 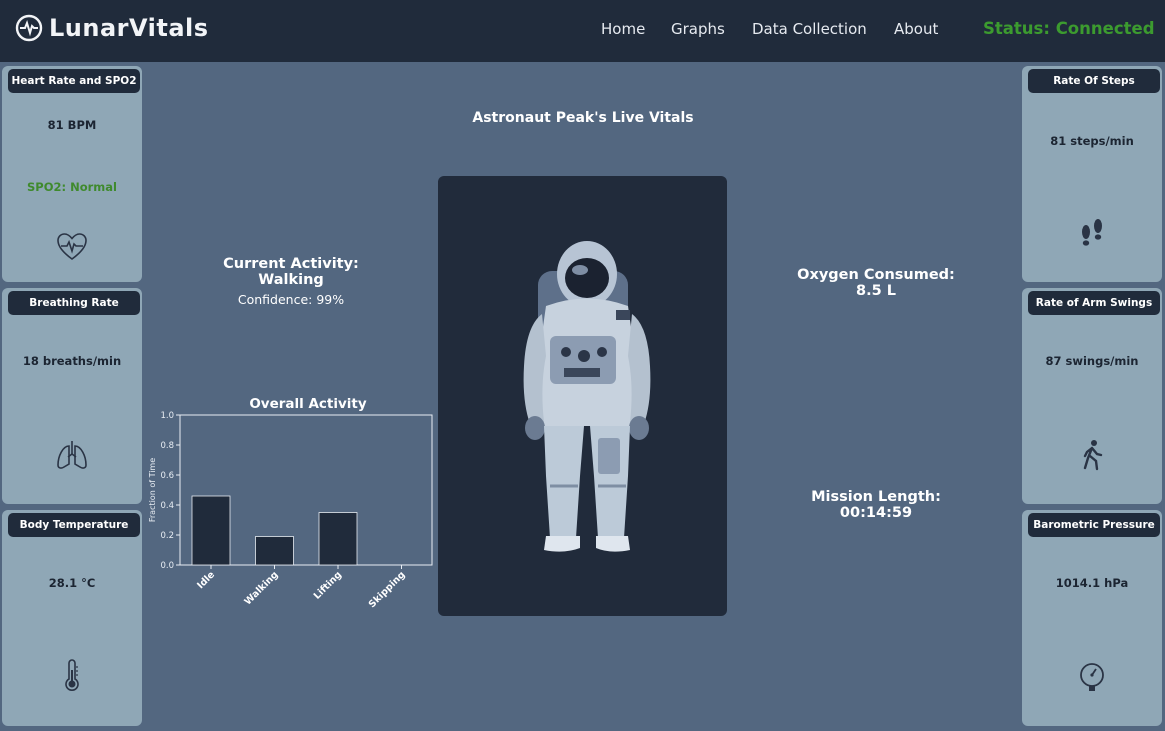 I want to click on nav-home: Home, so click(x=623, y=29).